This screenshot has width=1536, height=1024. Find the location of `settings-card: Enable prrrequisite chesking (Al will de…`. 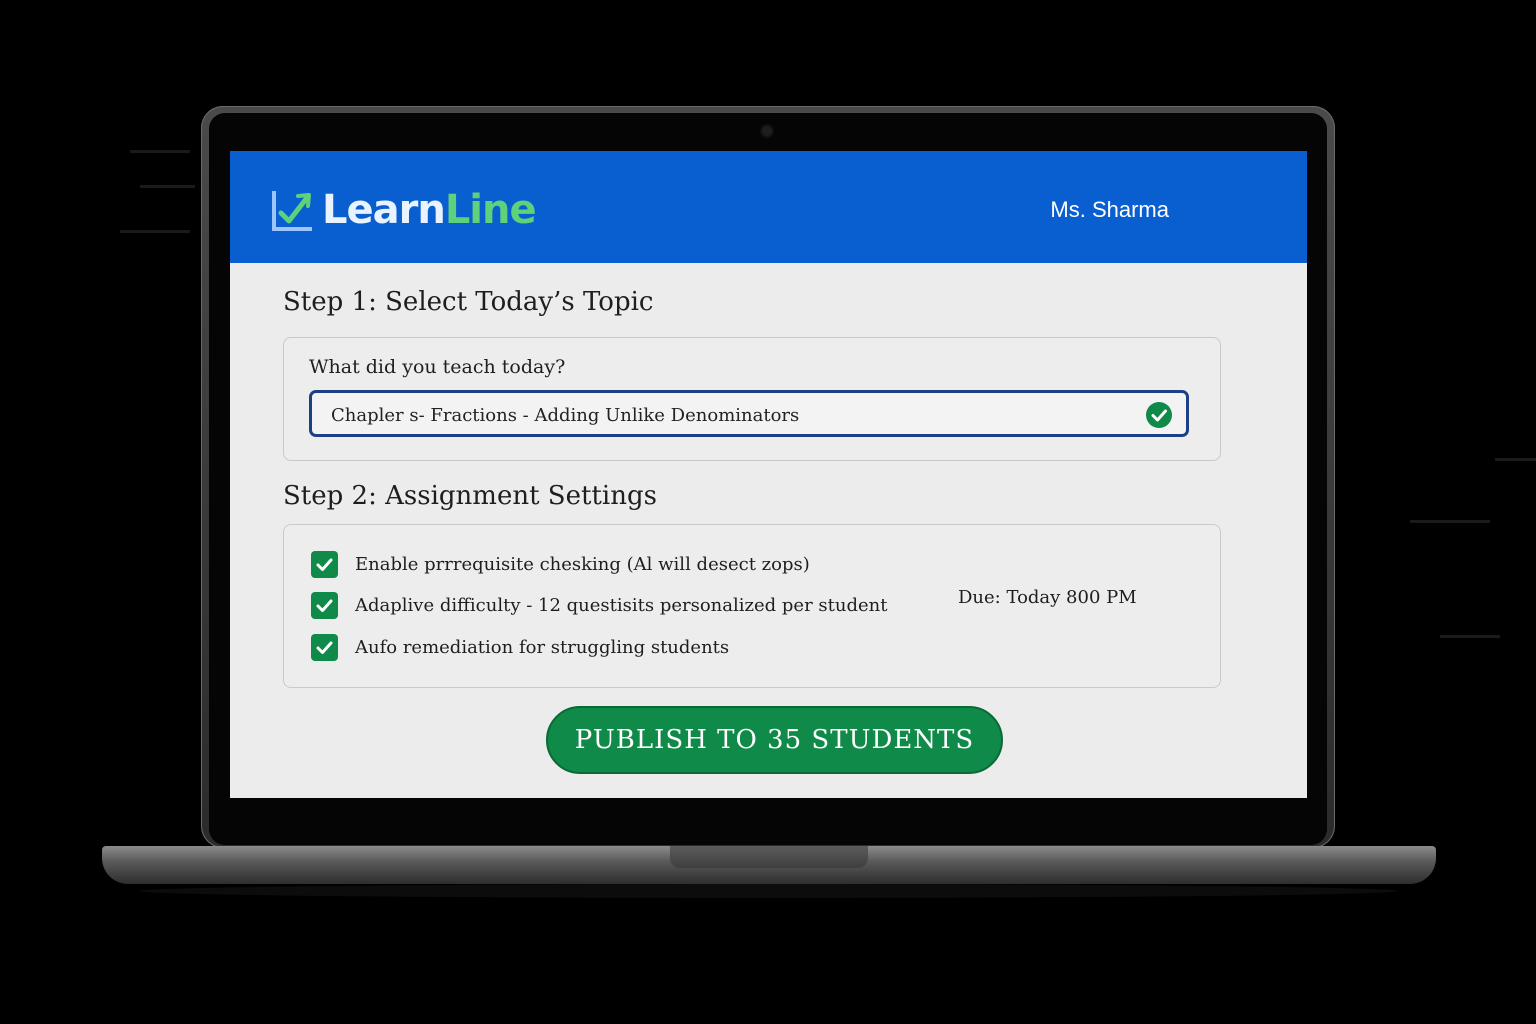

settings-card: Enable prrrequisite chesking (Al will de… is located at coordinates (752, 606).